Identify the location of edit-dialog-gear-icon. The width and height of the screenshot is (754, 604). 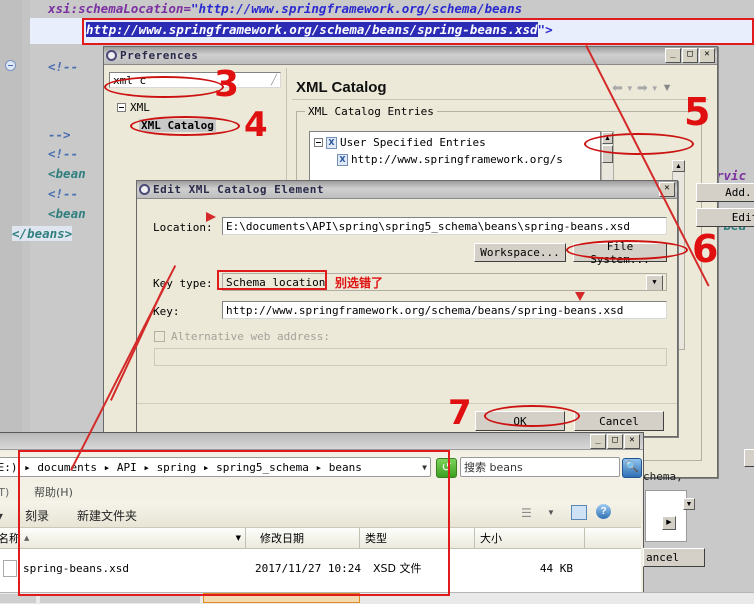
(144, 189).